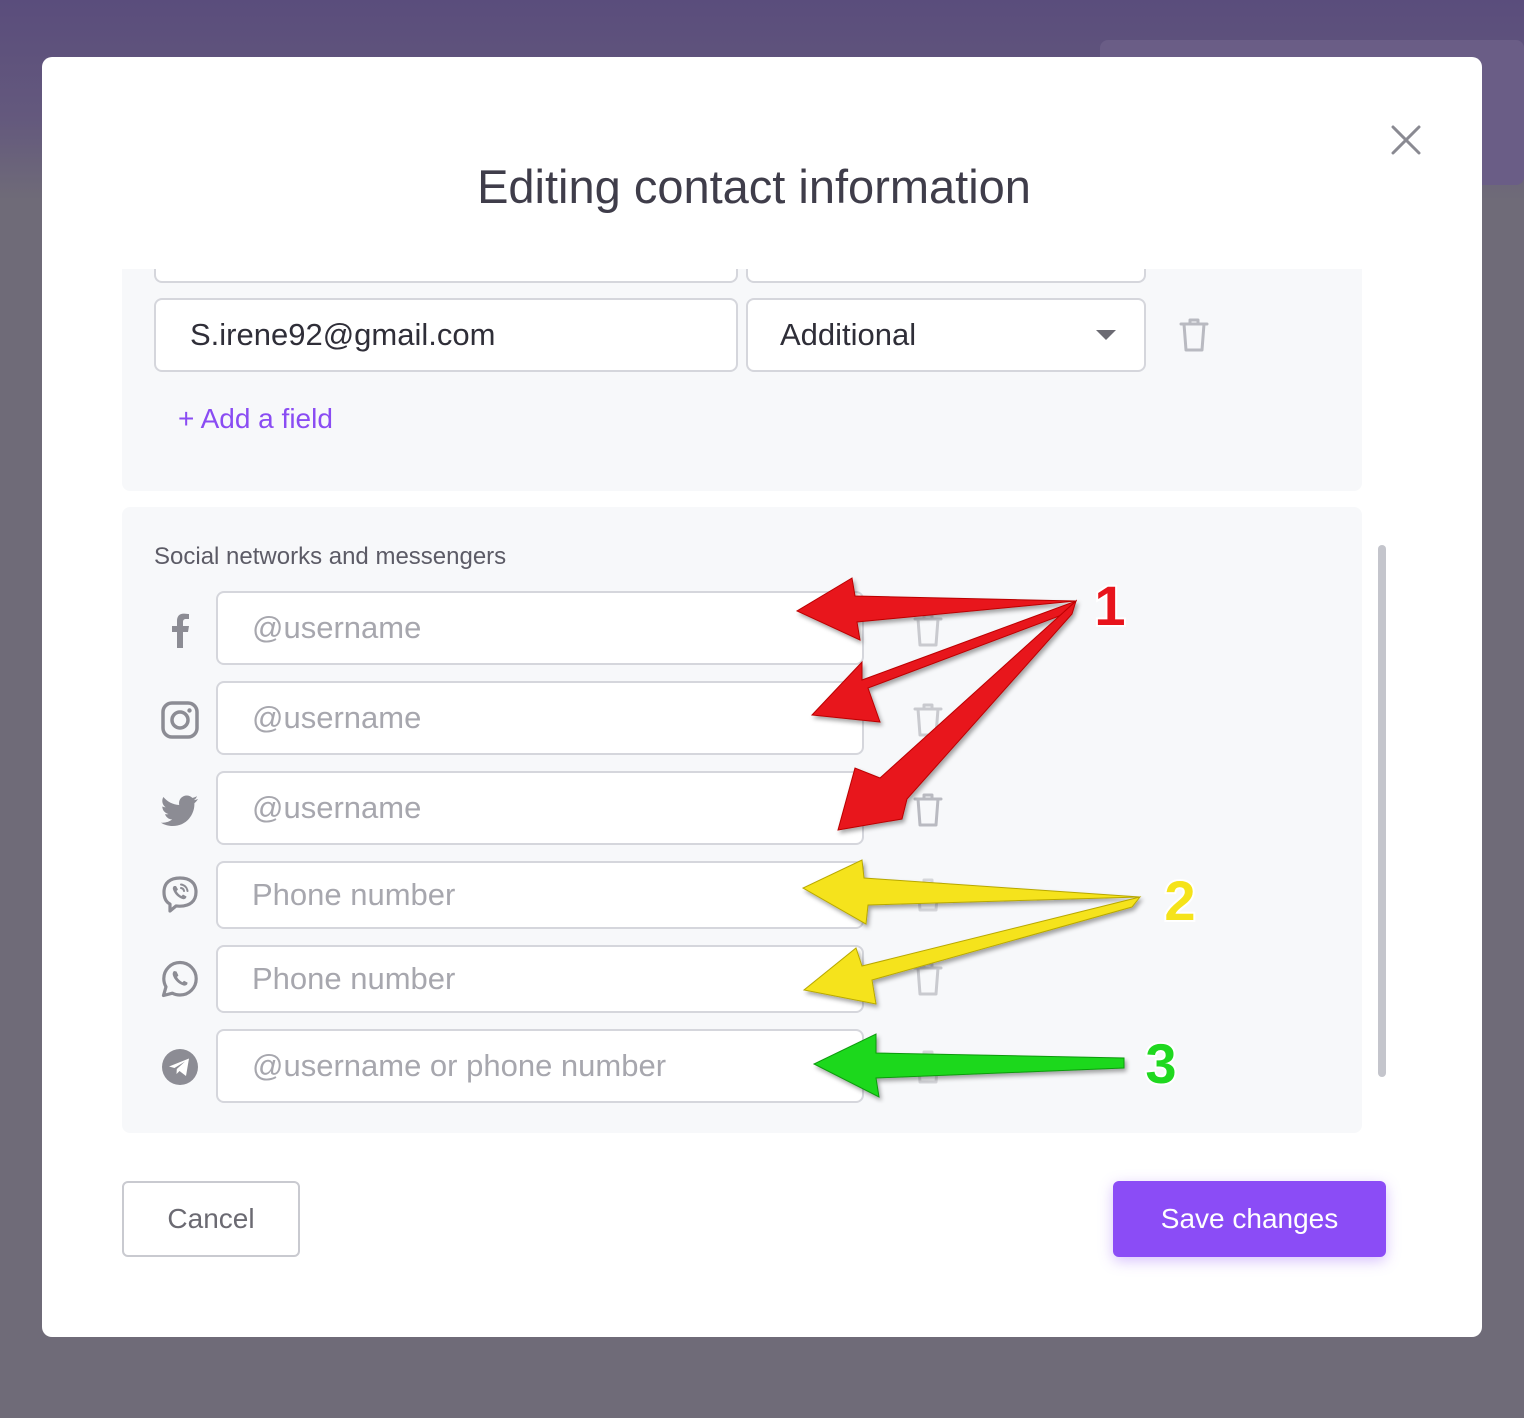 The width and height of the screenshot is (1524, 1418). What do you see at coordinates (180, 630) in the screenshot?
I see `facebook-icon` at bounding box center [180, 630].